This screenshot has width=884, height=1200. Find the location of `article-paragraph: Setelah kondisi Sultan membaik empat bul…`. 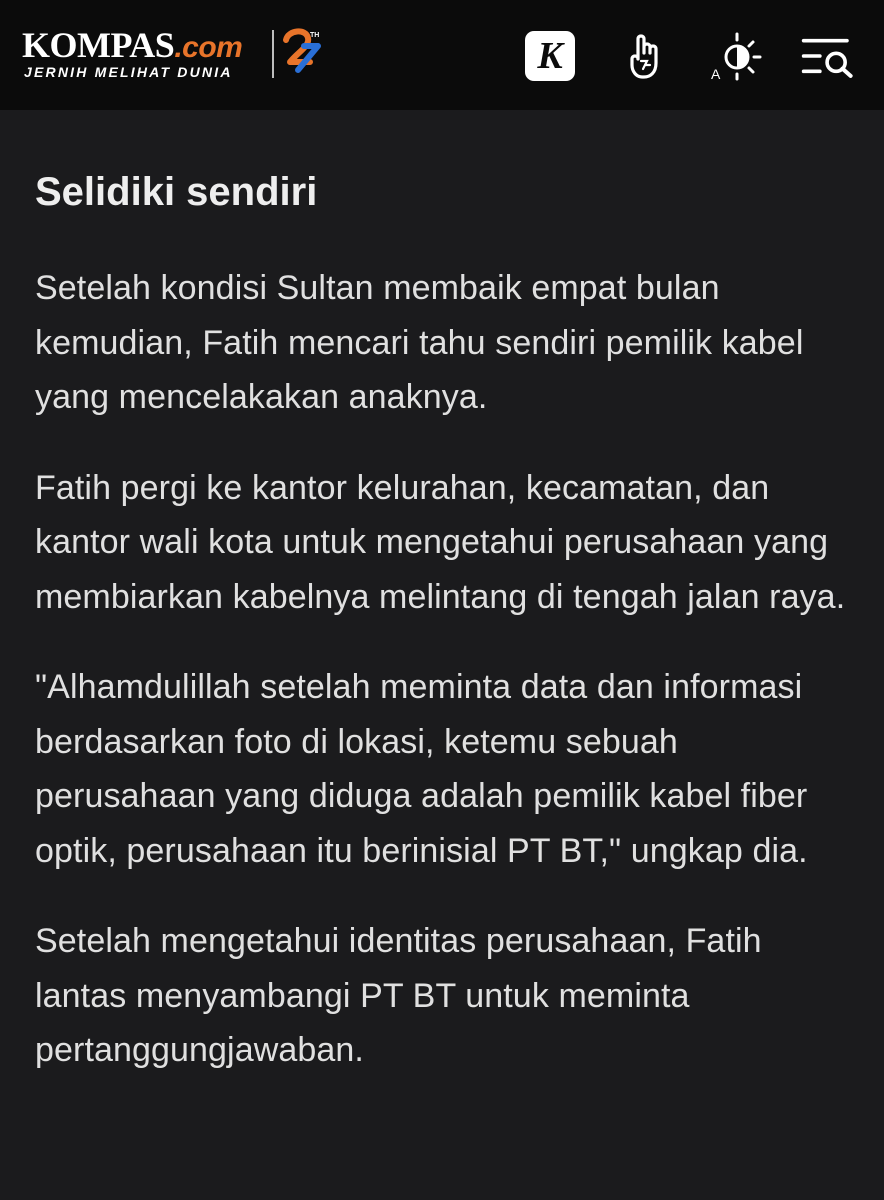

article-paragraph: Setelah kondisi Sultan membaik empat bul… is located at coordinates (419, 342).